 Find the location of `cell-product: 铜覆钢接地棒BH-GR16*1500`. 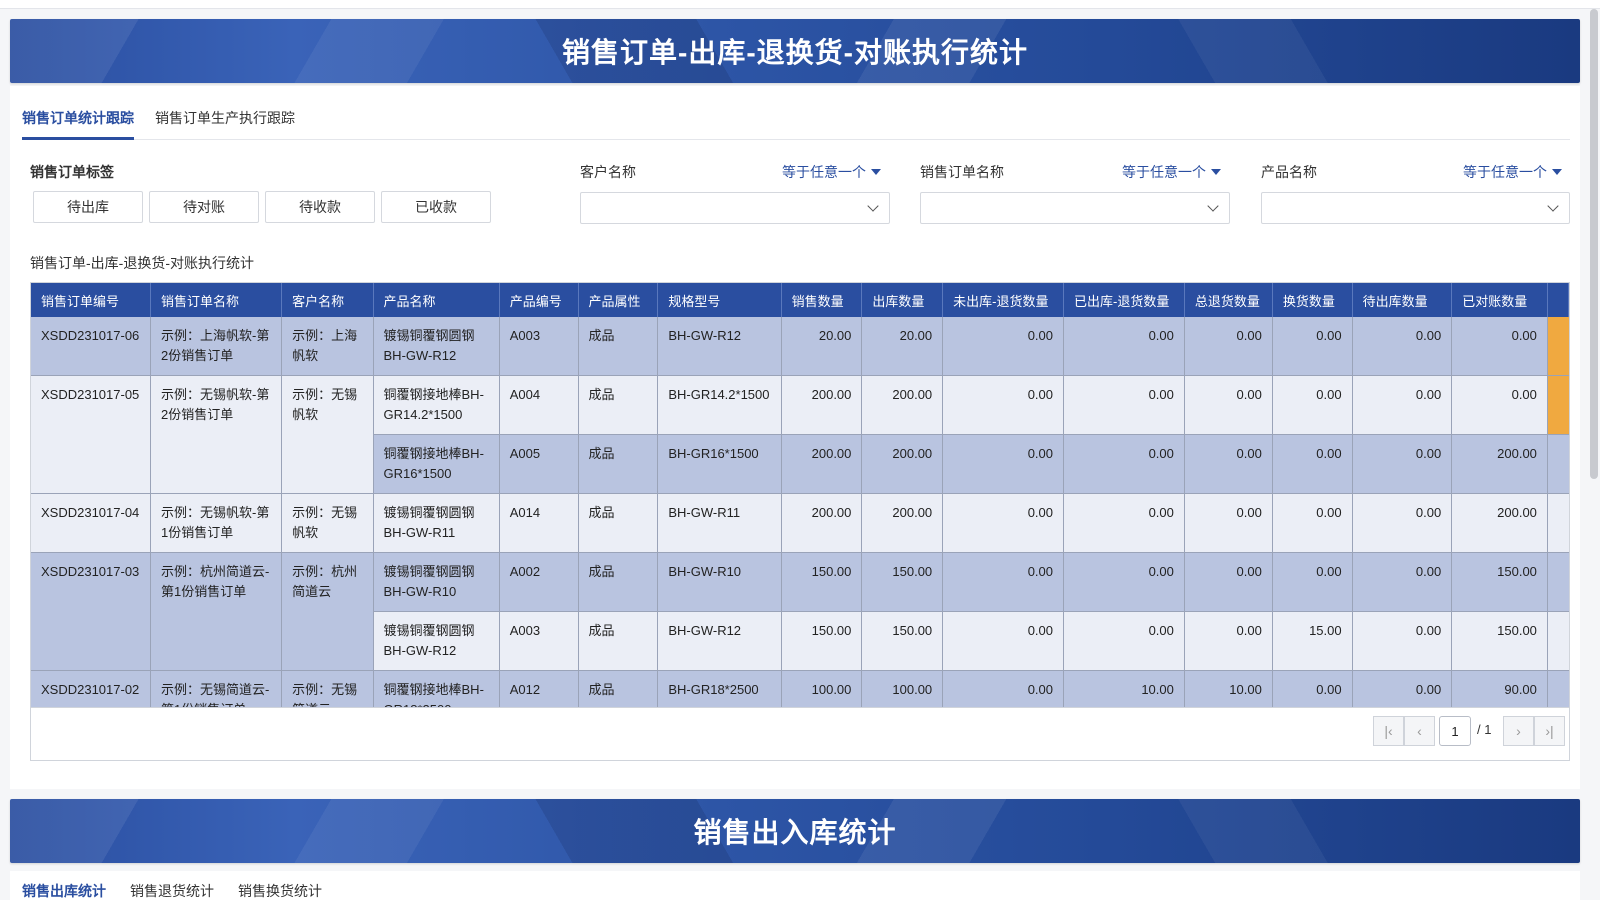

cell-product: 铜覆钢接地棒BH-GR16*1500 is located at coordinates (436, 464).